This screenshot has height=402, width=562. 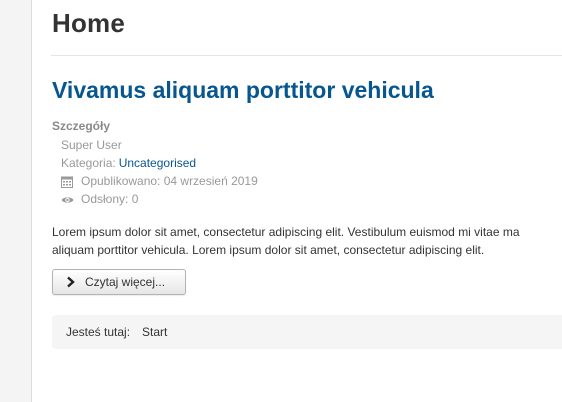 What do you see at coordinates (155, 199) in the screenshot?
I see `detail-hits: Odsłony: 0` at bounding box center [155, 199].